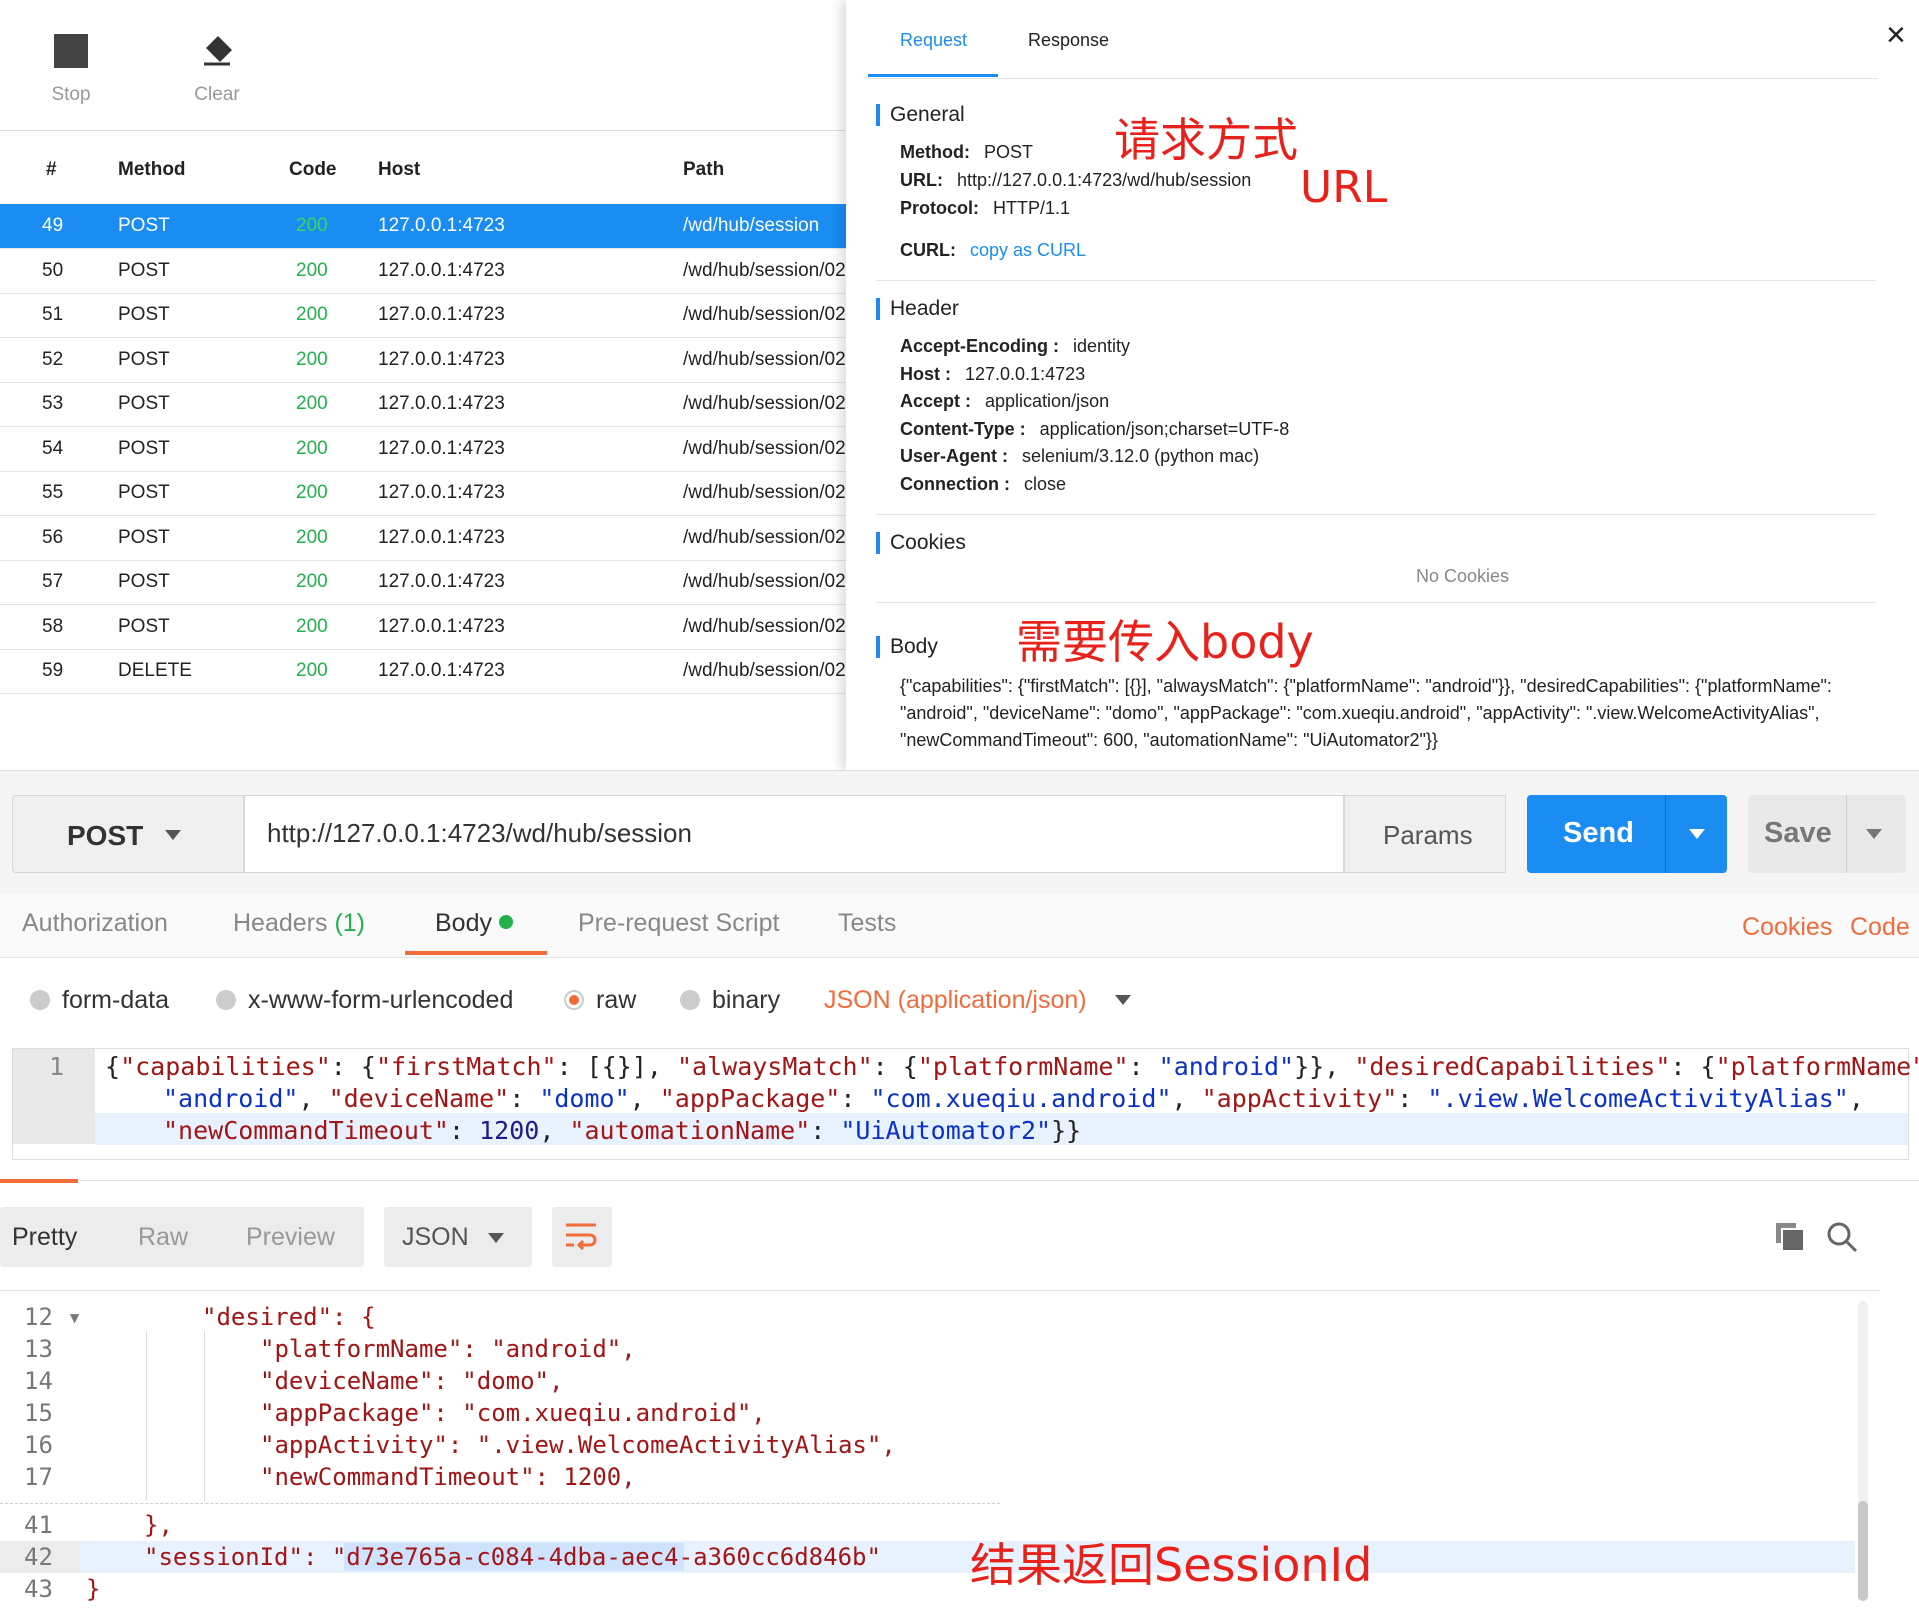 Image resolution: width=1919 pixels, height=1619 pixels. I want to click on send-button: Send, so click(1627, 834).